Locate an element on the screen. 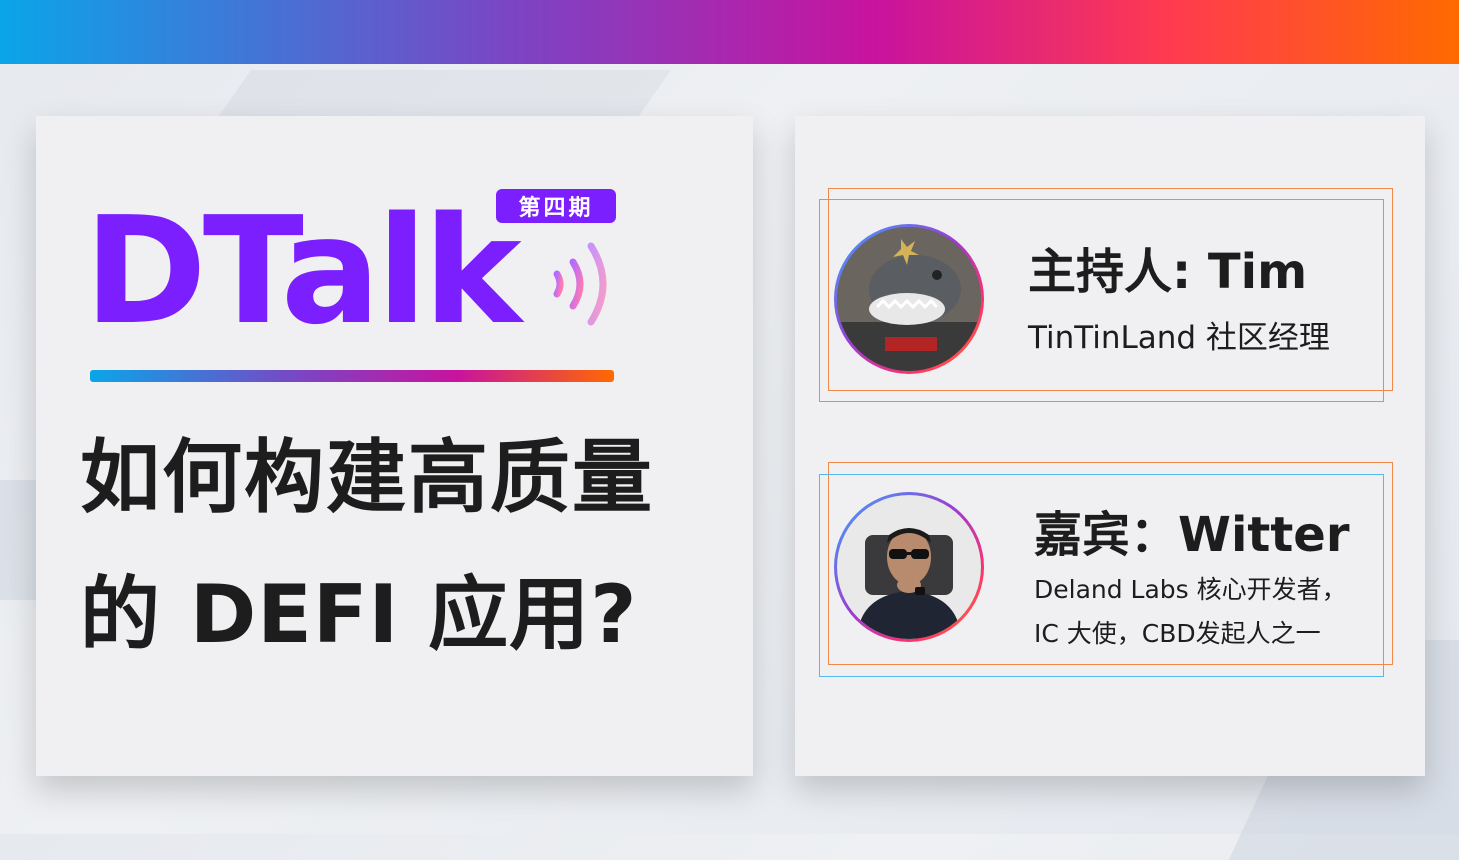  host-avatar is located at coordinates (909, 299).